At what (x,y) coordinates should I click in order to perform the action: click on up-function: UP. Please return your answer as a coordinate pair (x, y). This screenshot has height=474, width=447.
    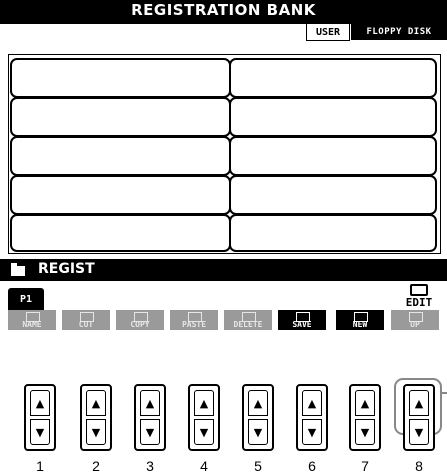
    Looking at the image, I should click on (415, 320).